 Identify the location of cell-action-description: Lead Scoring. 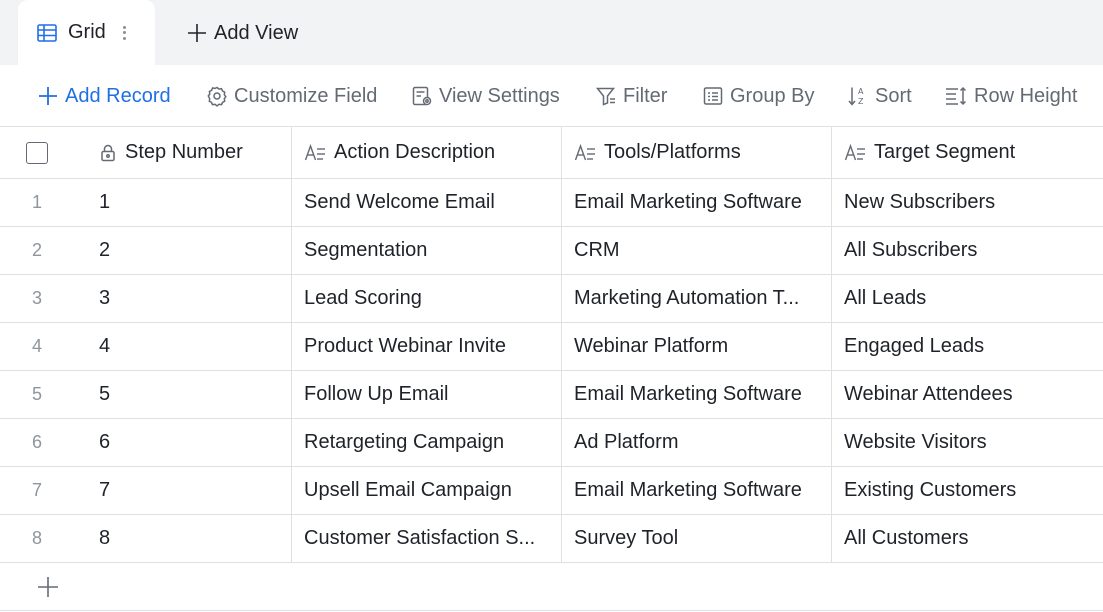
(427, 298).